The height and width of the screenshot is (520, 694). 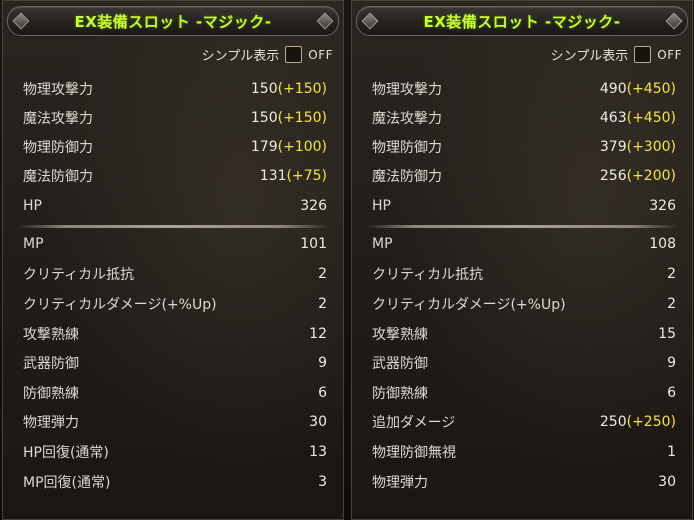 What do you see at coordinates (638, 422) in the screenshot?
I see `stat-value-group: 250(+250)` at bounding box center [638, 422].